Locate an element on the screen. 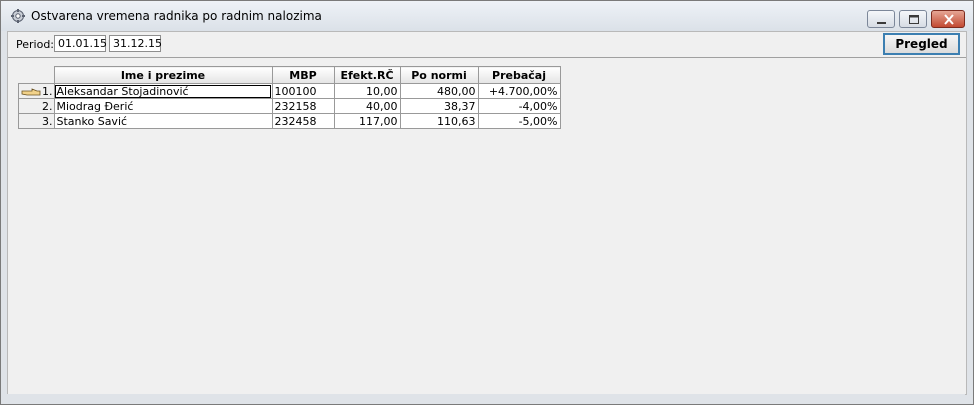  cell-efekt: 10,00 is located at coordinates (367, 91).